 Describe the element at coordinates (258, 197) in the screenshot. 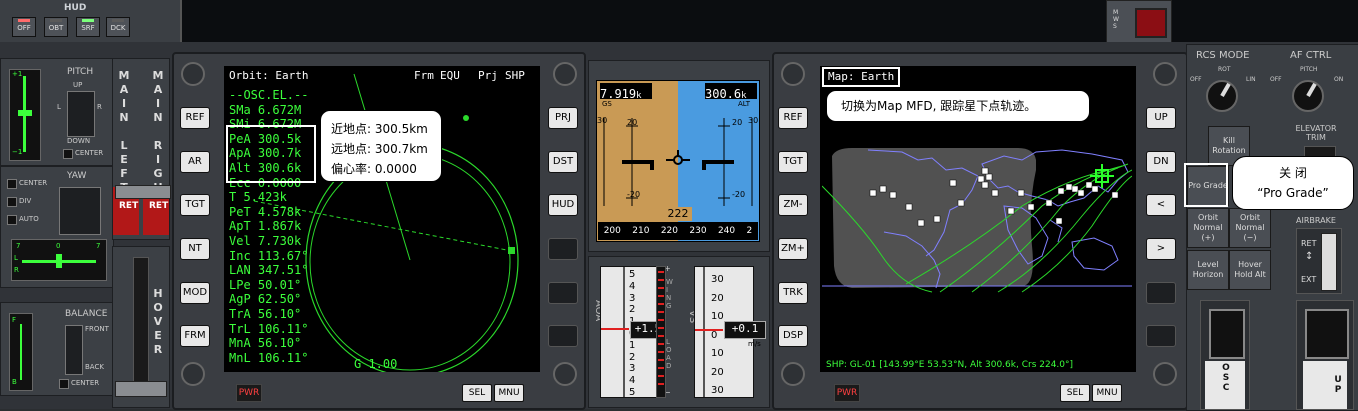

I see `period-value: T 5.423k` at that location.